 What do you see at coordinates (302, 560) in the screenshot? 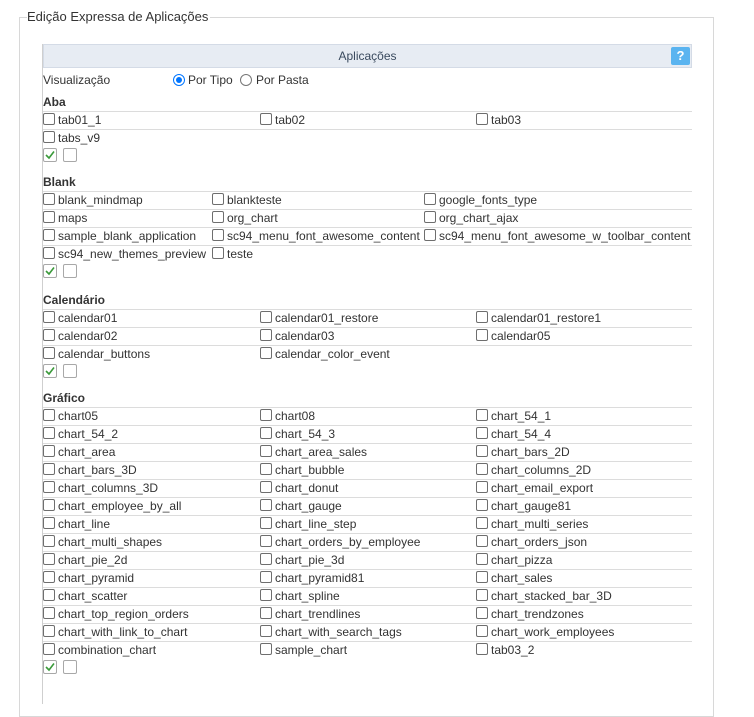
I see `app-item: chart_pie_3d` at bounding box center [302, 560].